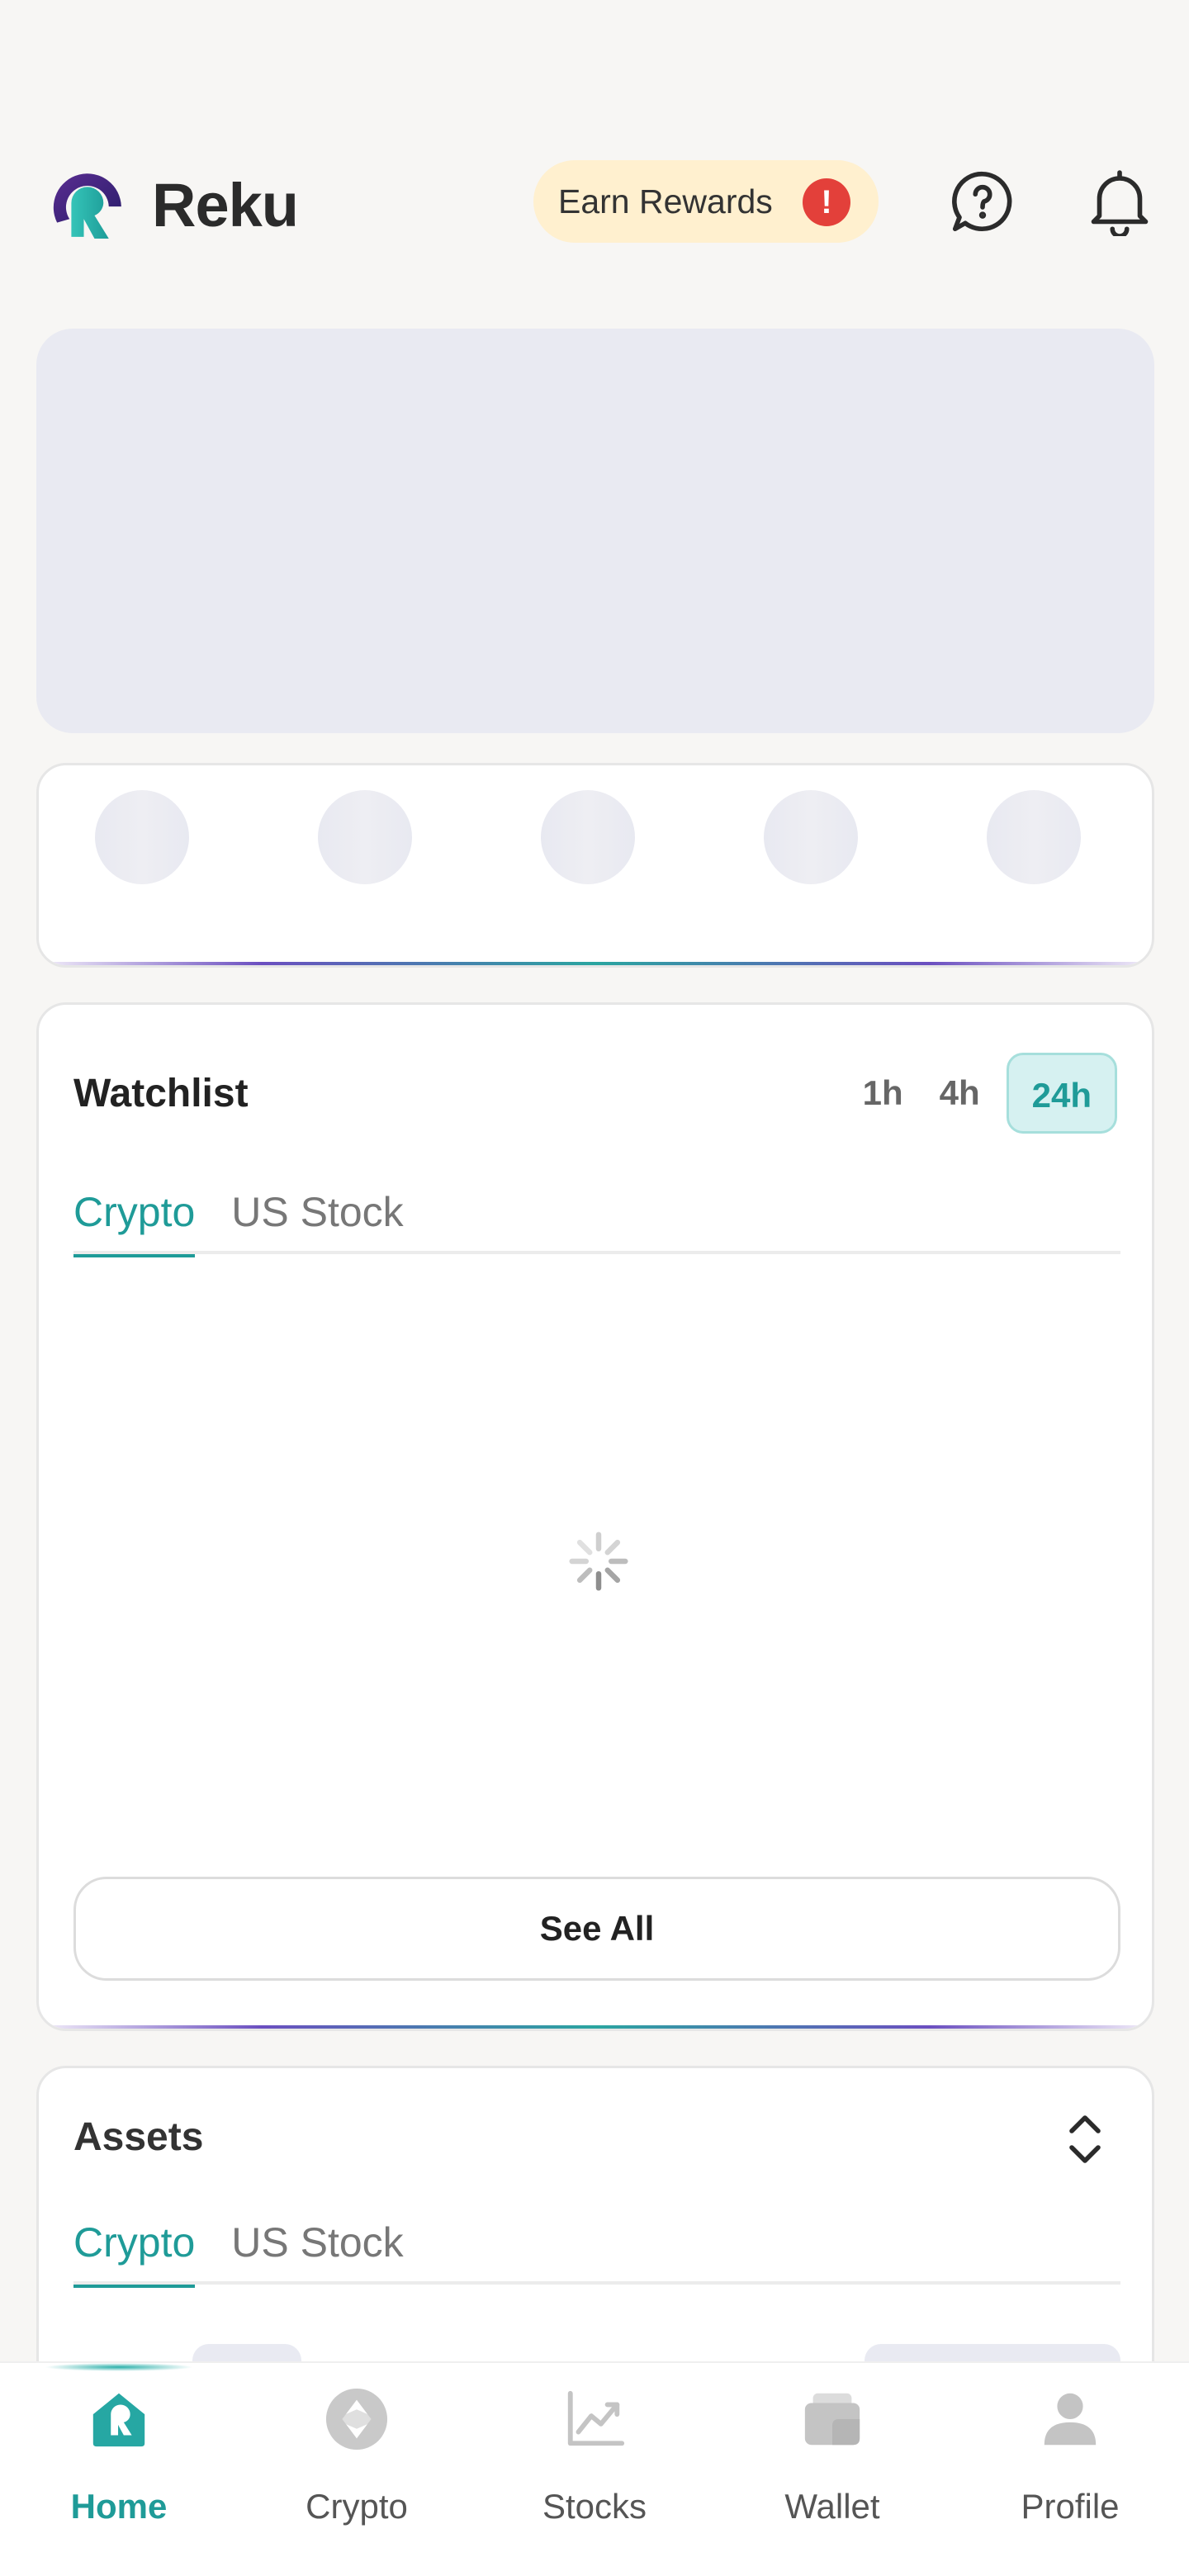 This screenshot has width=1189, height=2576. What do you see at coordinates (832, 2419) in the screenshot?
I see `wallet-icon` at bounding box center [832, 2419].